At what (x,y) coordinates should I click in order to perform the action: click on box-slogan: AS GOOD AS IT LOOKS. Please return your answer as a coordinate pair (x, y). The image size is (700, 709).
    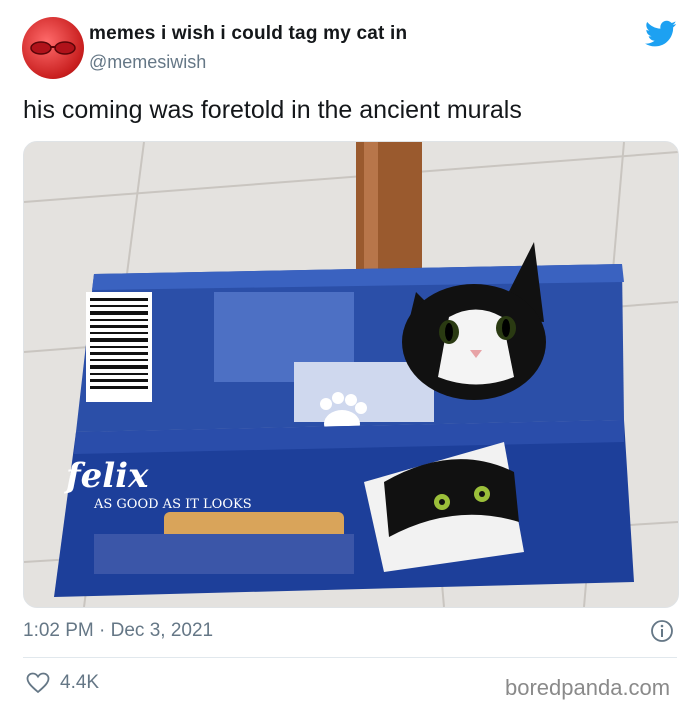
    Looking at the image, I should click on (172, 504).